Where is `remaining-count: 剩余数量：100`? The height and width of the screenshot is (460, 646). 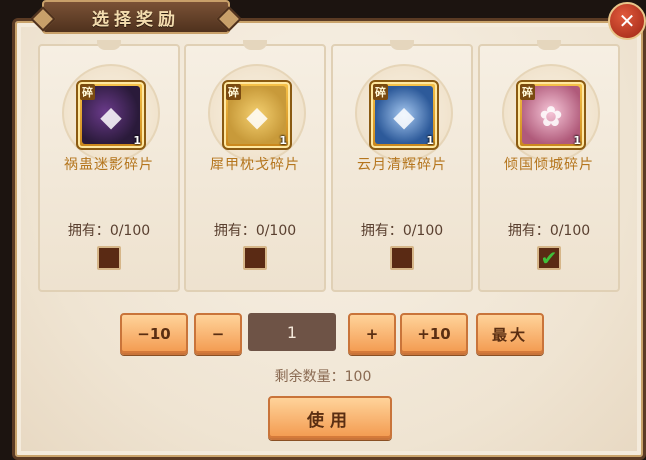 remaining-count: 剩余数量：100 is located at coordinates (323, 377).